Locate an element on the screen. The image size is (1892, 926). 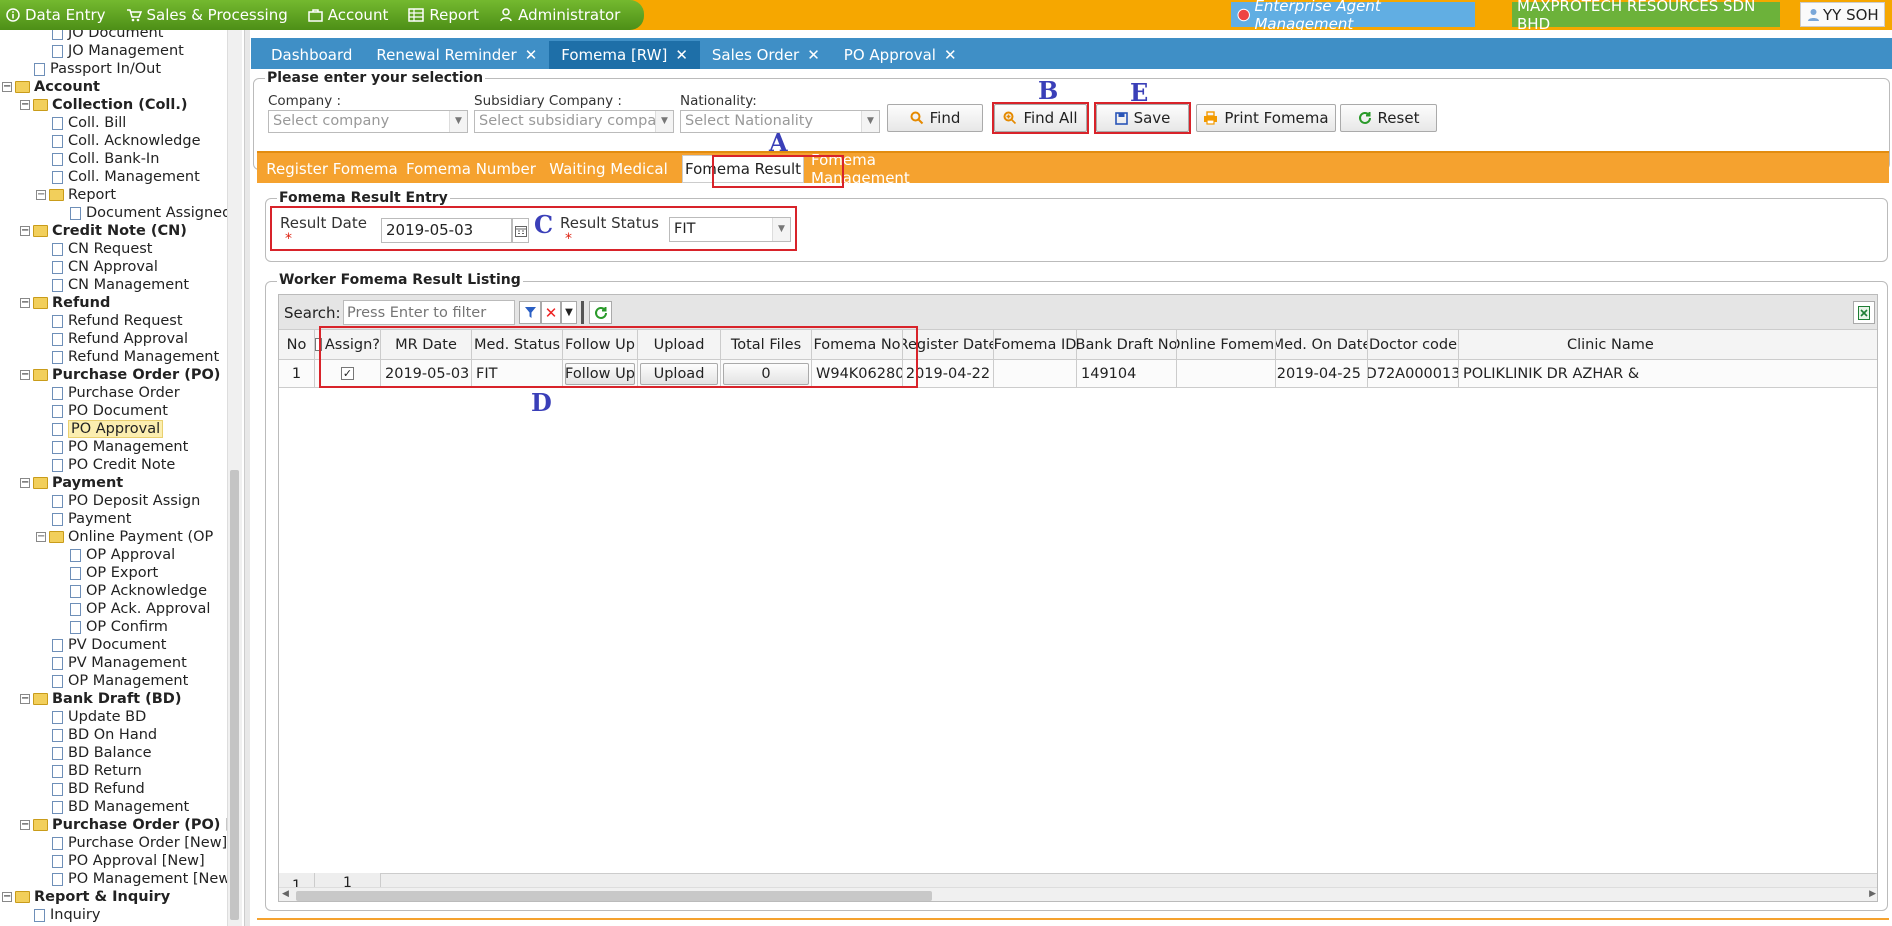
enterprise-agent-link: Enterprise Agent Management is located at coordinates (1353, 16).